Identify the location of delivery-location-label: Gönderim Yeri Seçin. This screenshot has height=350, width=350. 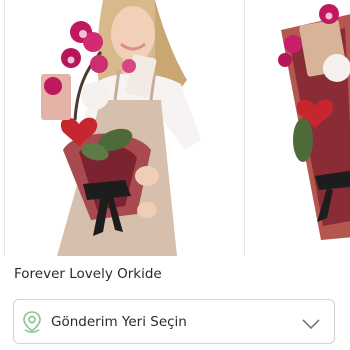
(119, 322).